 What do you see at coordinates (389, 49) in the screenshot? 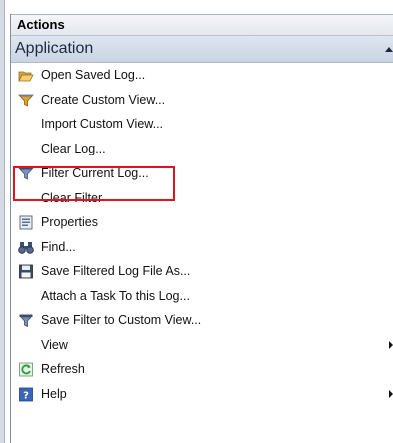
I see `chevron-up-icon` at bounding box center [389, 49].